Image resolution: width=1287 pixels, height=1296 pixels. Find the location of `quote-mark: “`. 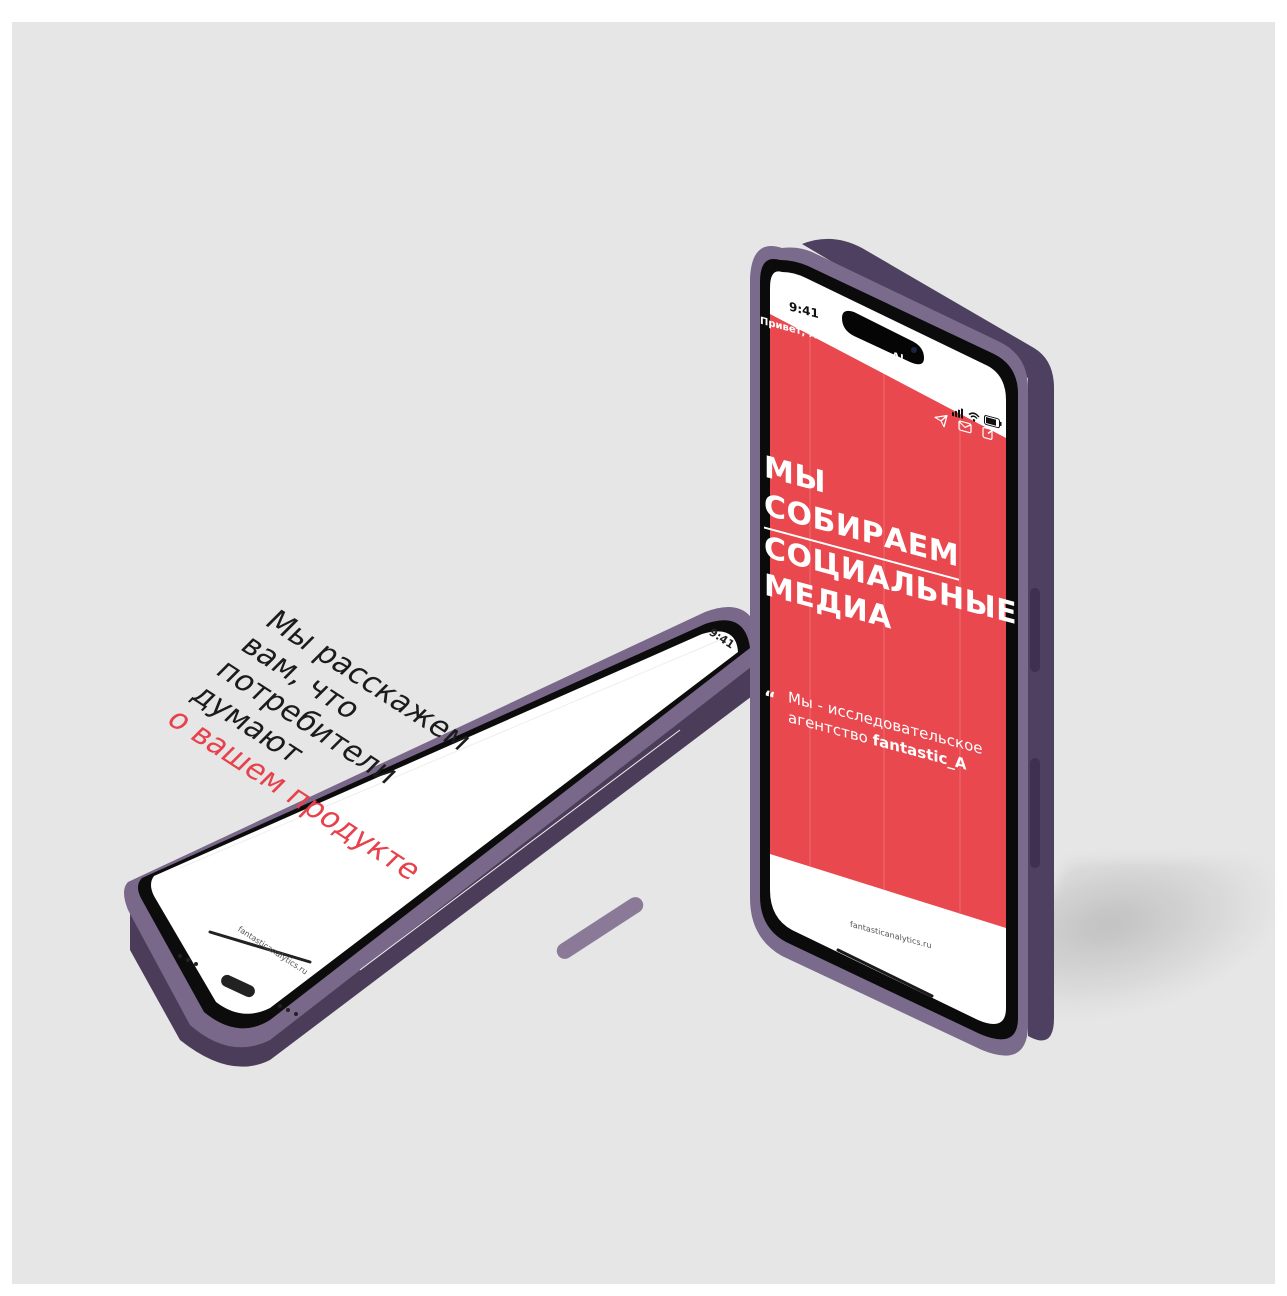

quote-mark: “ is located at coordinates (770, 698).